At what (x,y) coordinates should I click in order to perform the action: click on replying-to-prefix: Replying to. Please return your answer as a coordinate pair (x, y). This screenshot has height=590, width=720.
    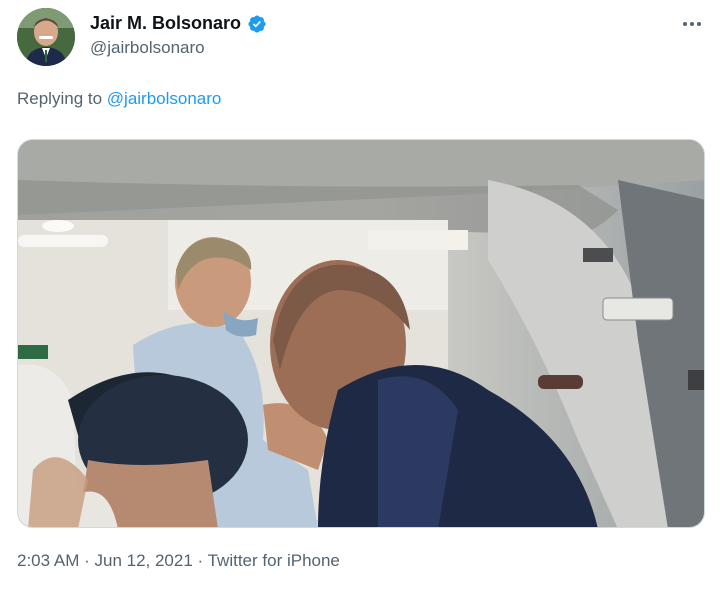
    Looking at the image, I should click on (62, 98).